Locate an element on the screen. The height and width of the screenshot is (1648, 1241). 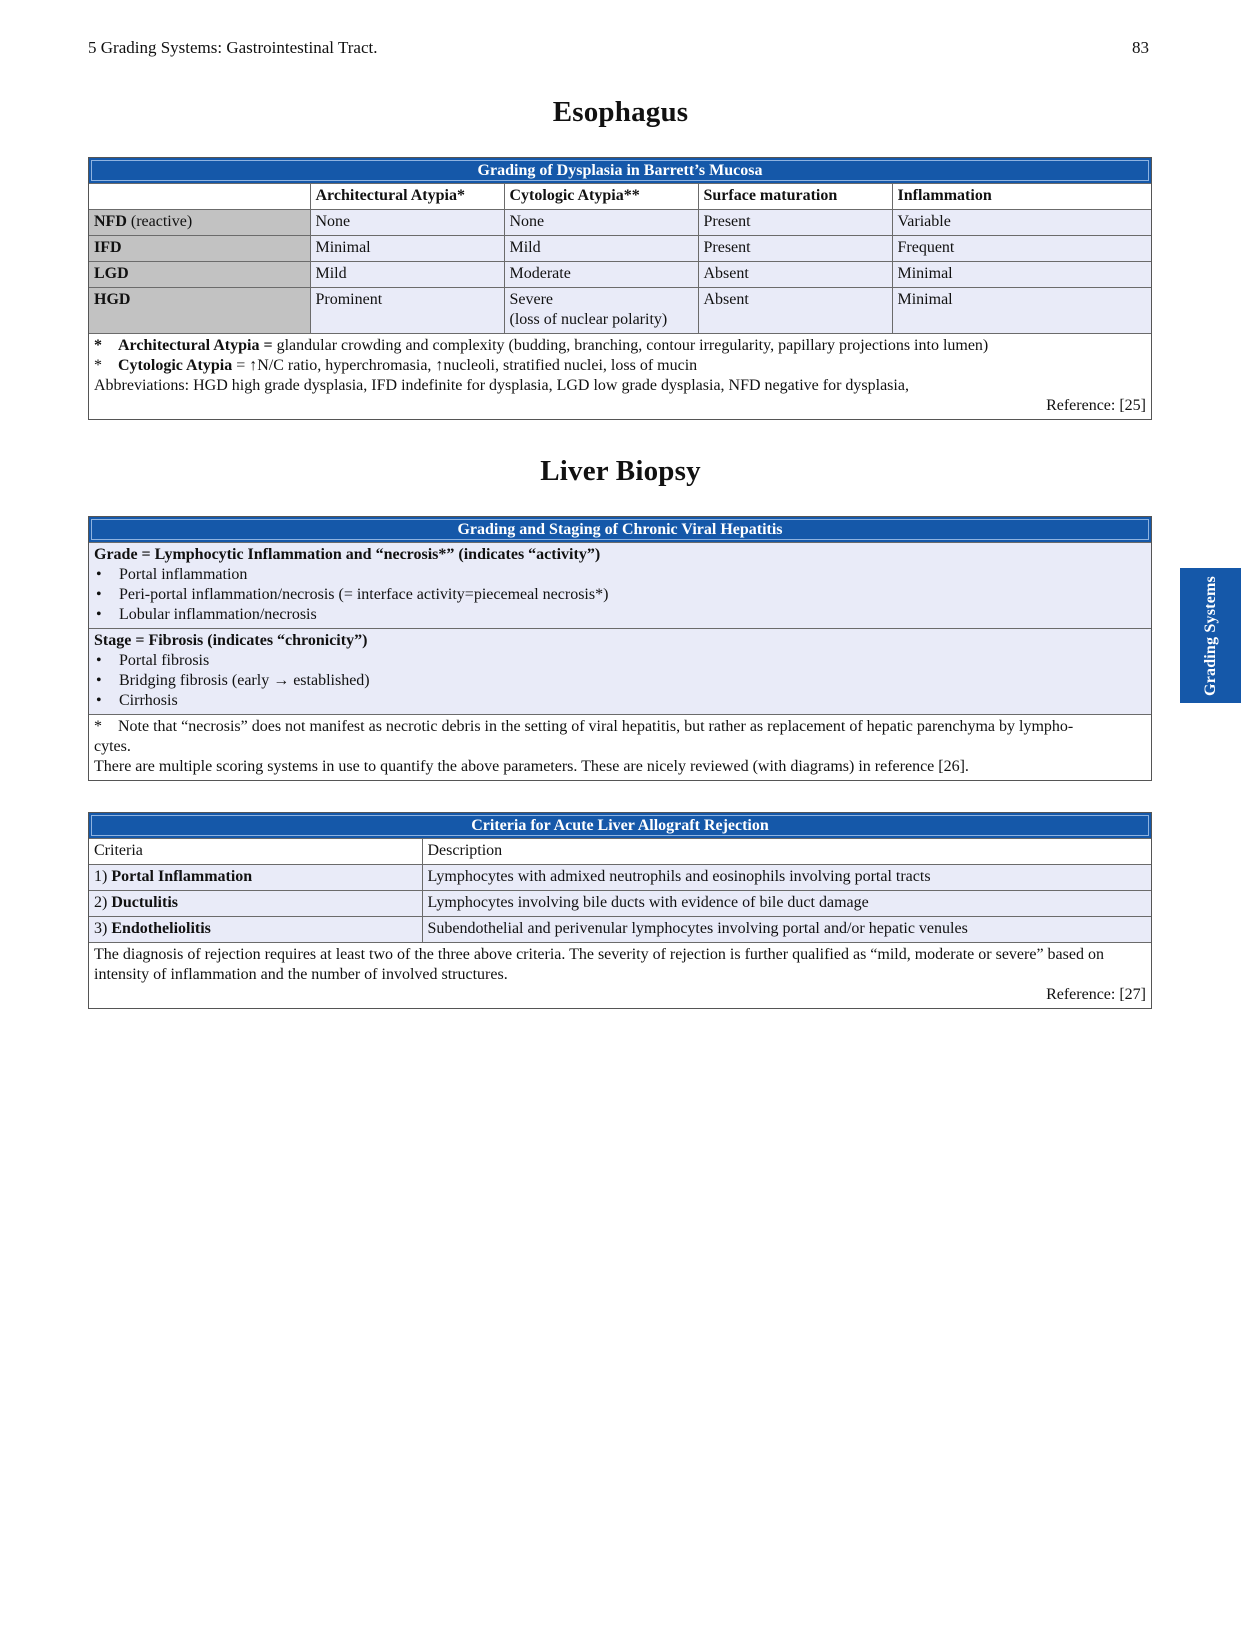
table-row: IFD Minimal Mild Present Frequent is located at coordinates (620, 248).